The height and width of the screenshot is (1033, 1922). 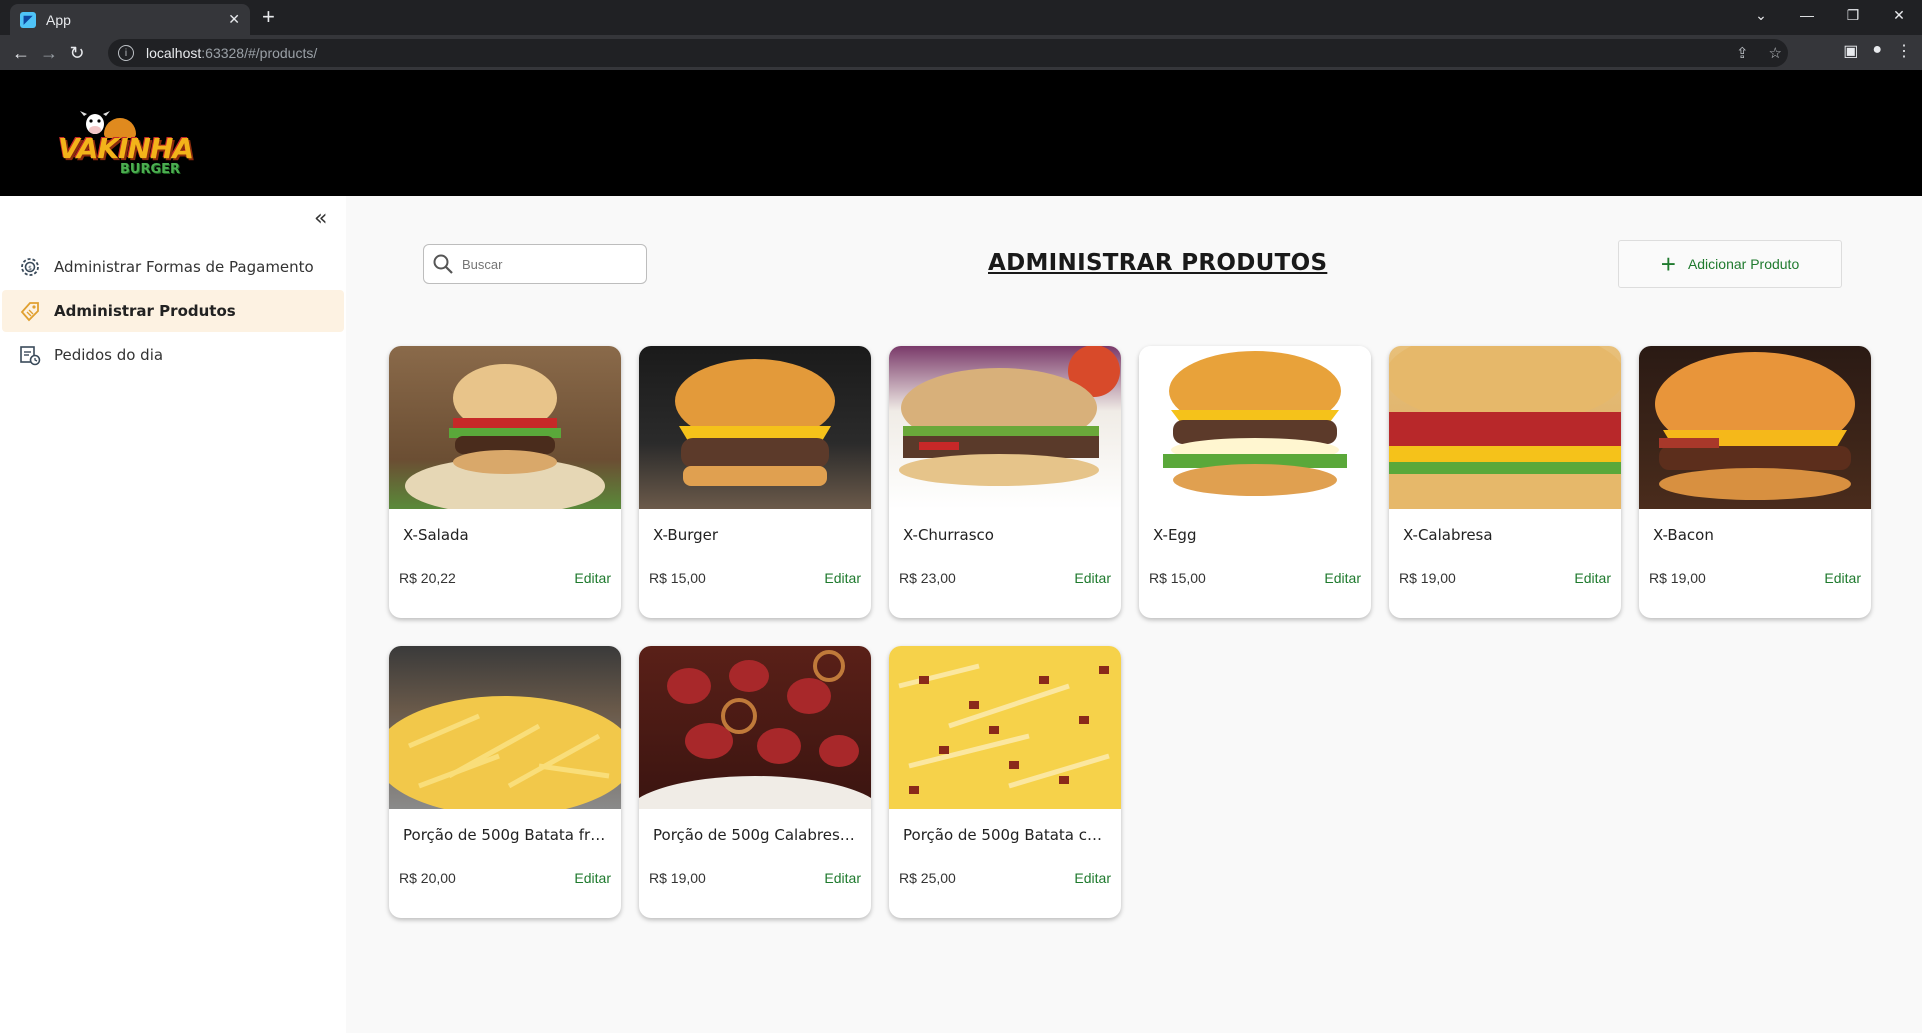 I want to click on restore-icon: ❐, so click(x=1853, y=15).